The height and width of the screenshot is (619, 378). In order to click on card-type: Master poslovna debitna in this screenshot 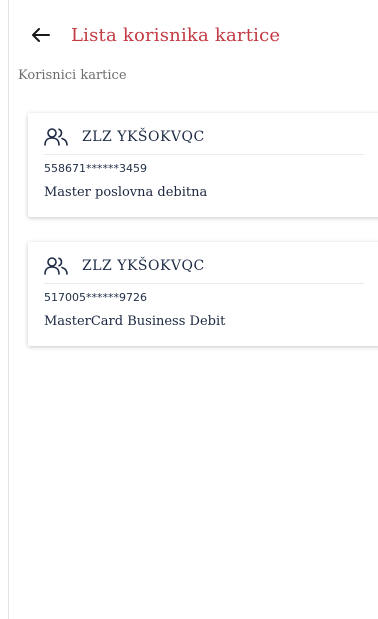, I will do `click(126, 192)`.